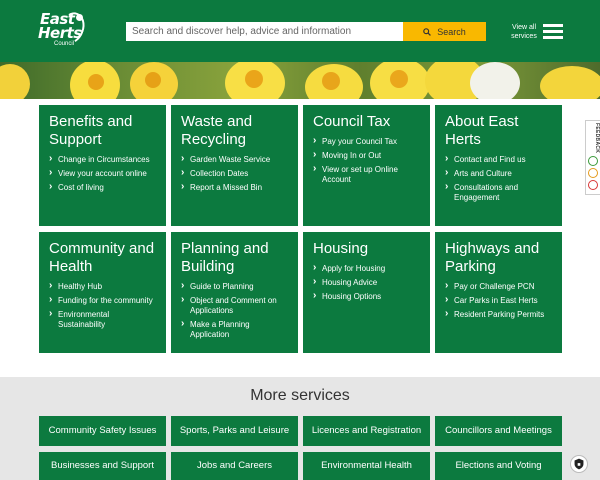 This screenshot has width=600, height=480. I want to click on tile-link: Garden Waste Service, so click(234, 159).